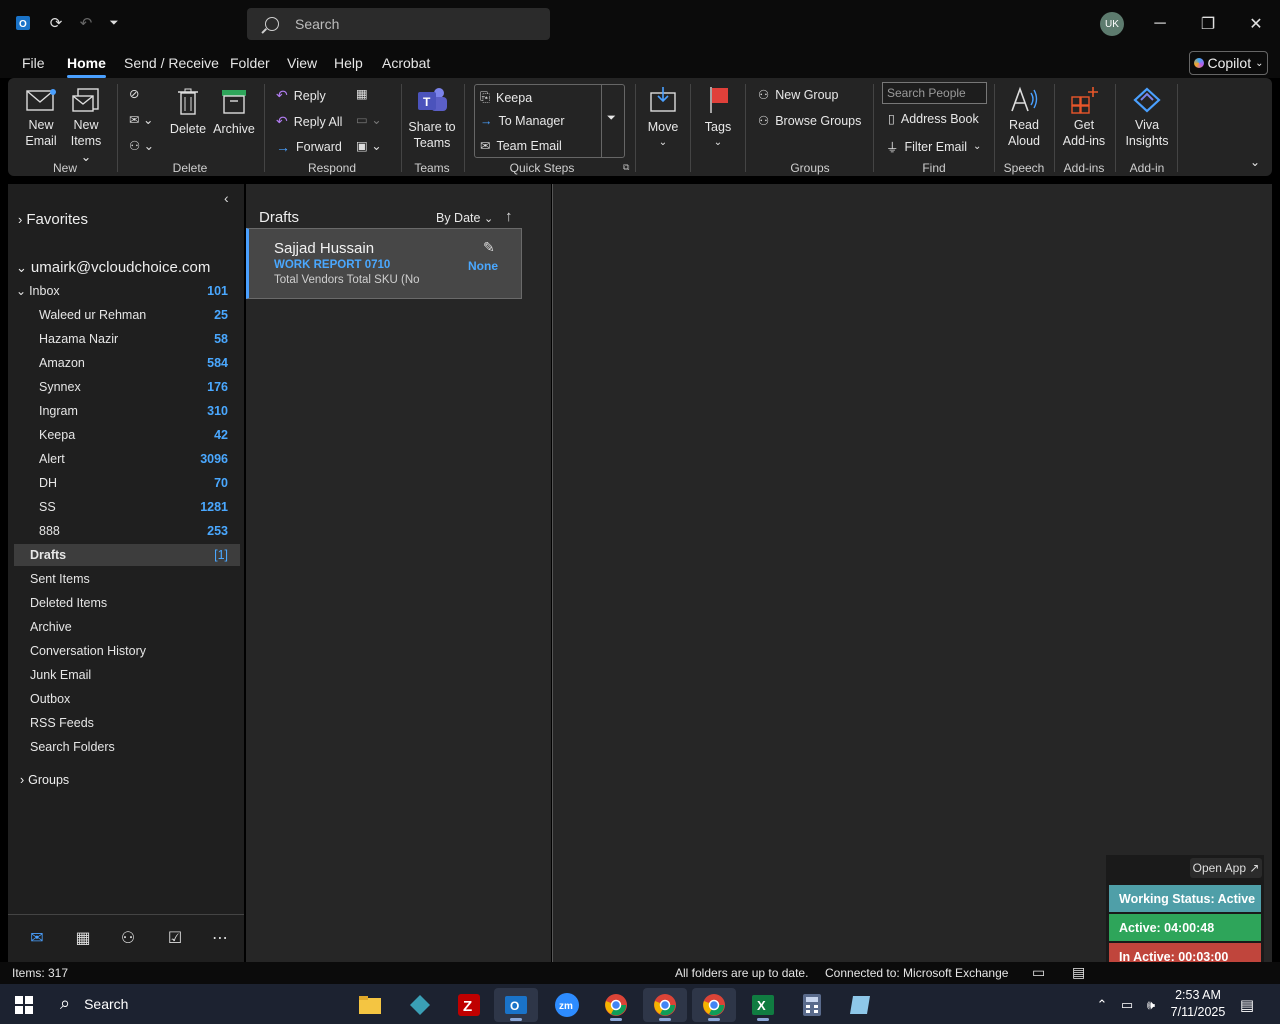 This screenshot has height=1024, width=1280. Describe the element at coordinates (369, 145) in the screenshot. I see `more-respond-button: ▣ ⌄` at that location.